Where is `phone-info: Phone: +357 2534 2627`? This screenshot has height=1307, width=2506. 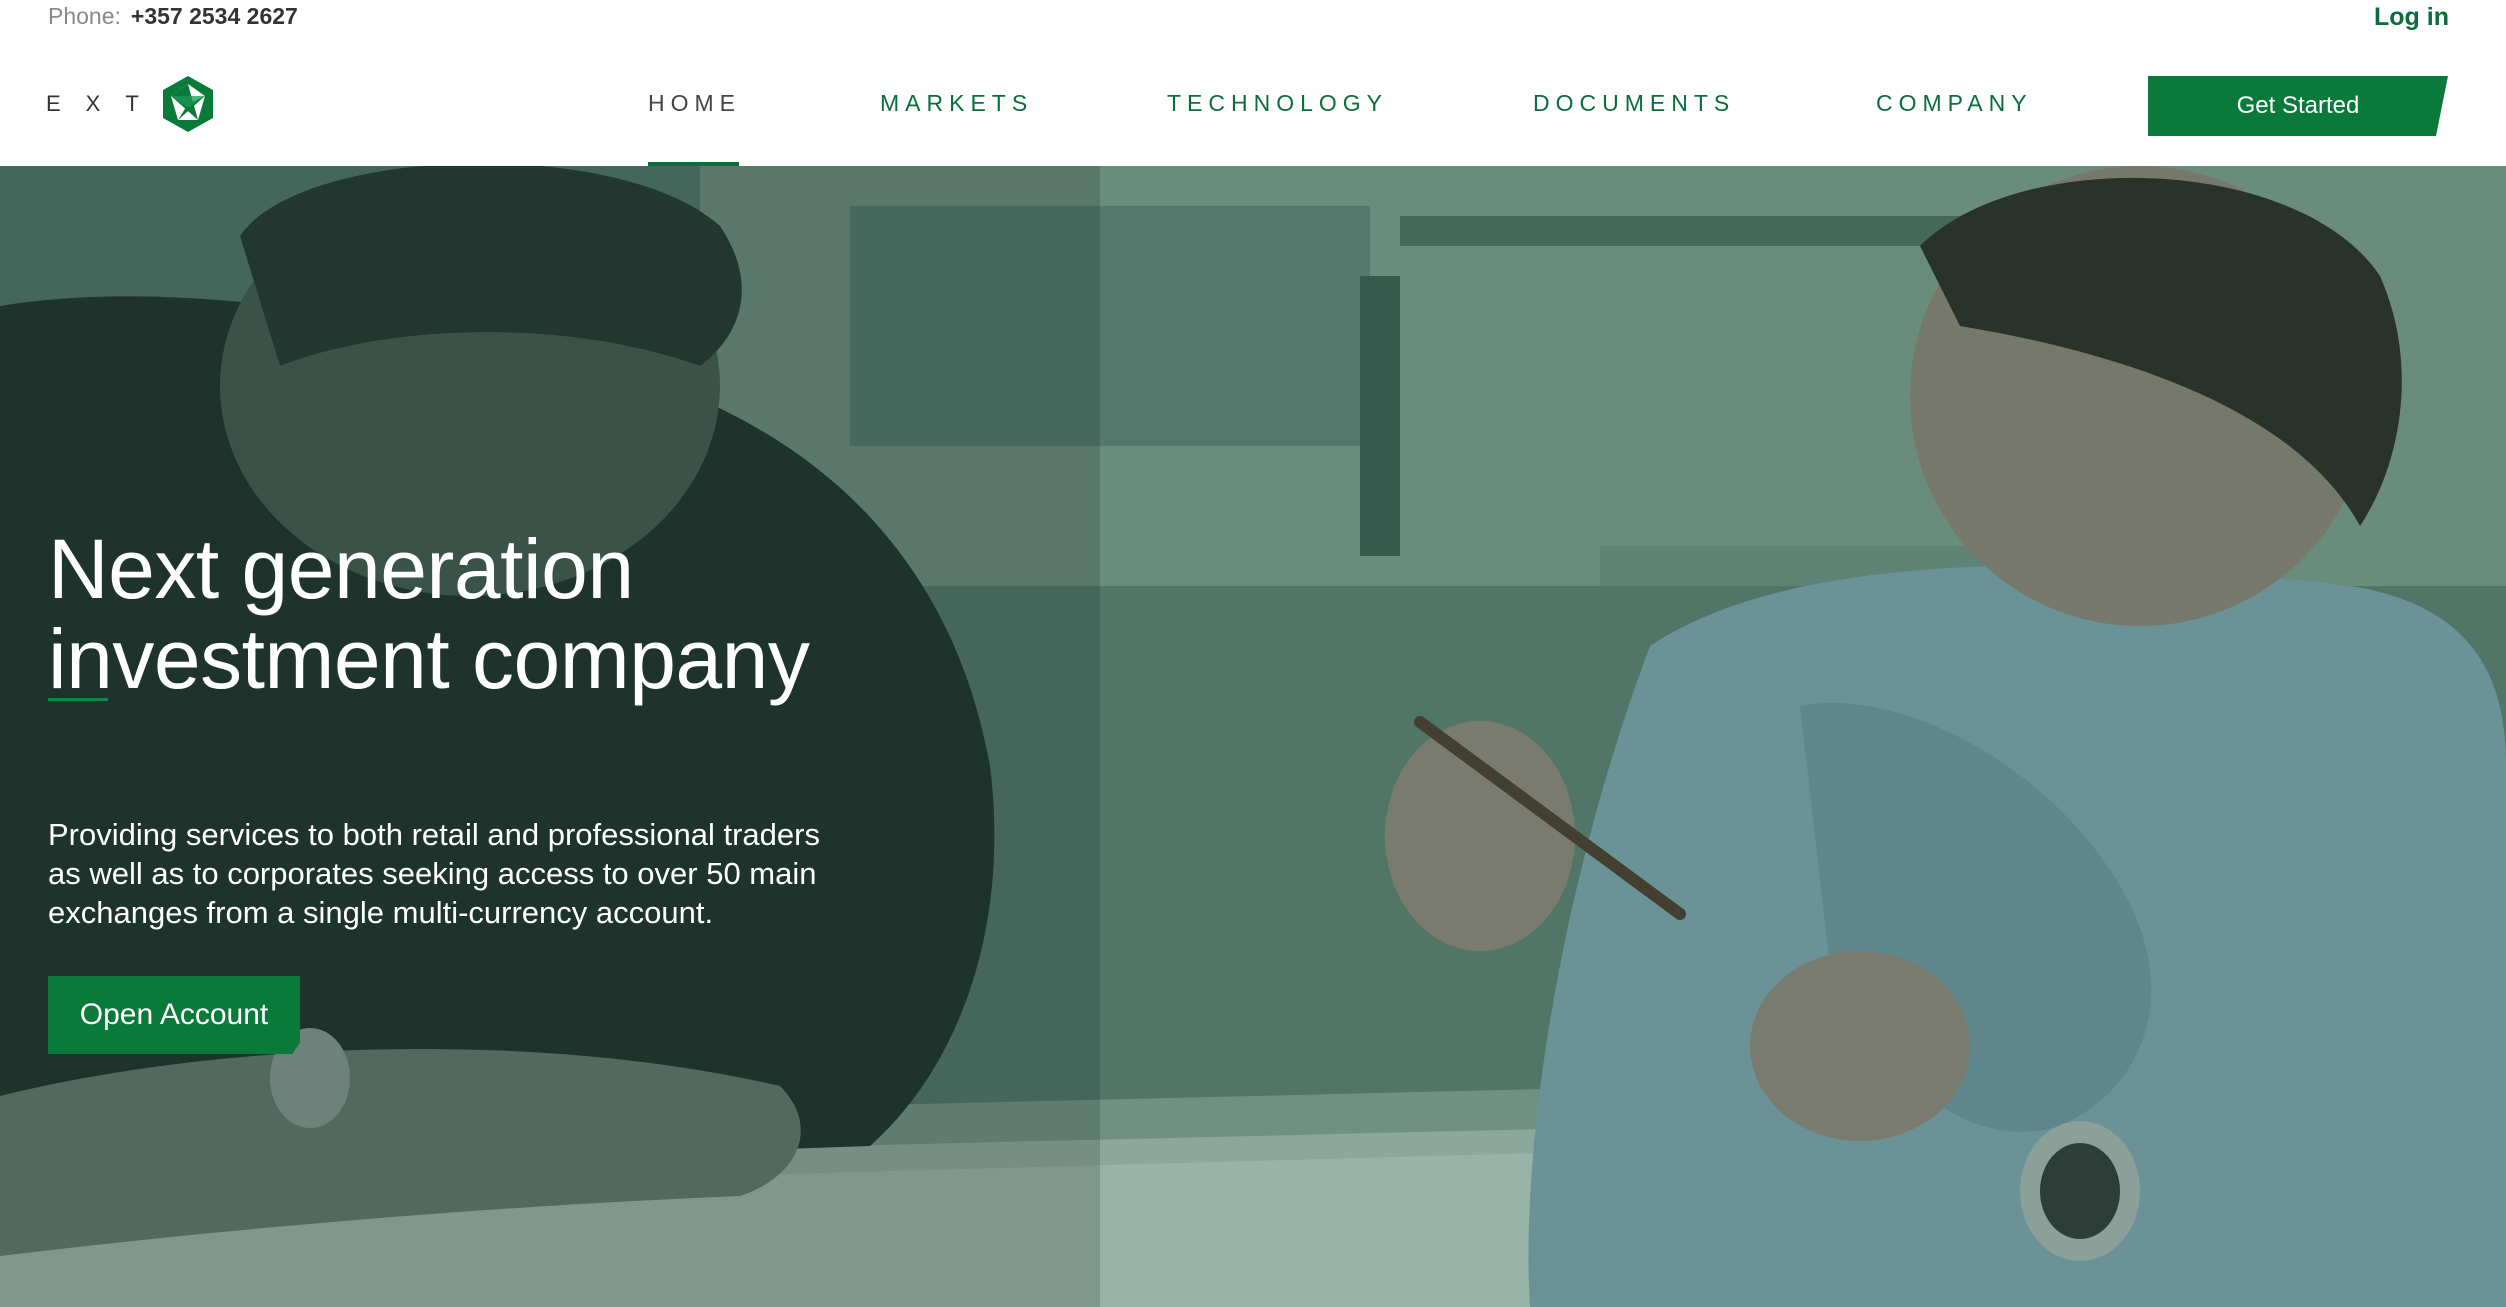 phone-info: Phone: +357 2534 2627 is located at coordinates (173, 16).